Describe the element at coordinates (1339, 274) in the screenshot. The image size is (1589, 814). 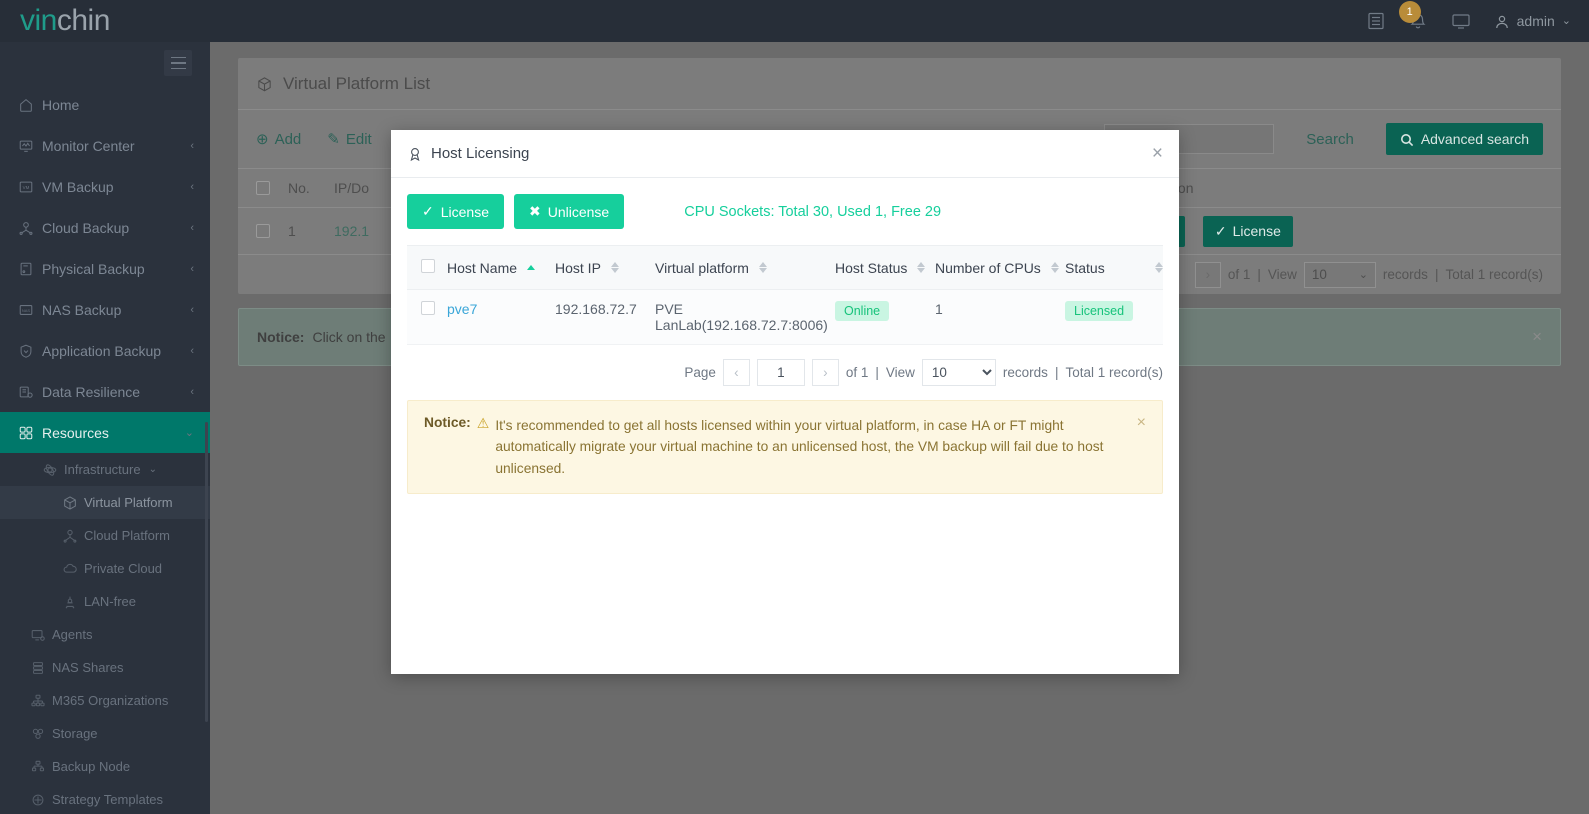
I see `bg-records-select: 10 ⌄` at that location.